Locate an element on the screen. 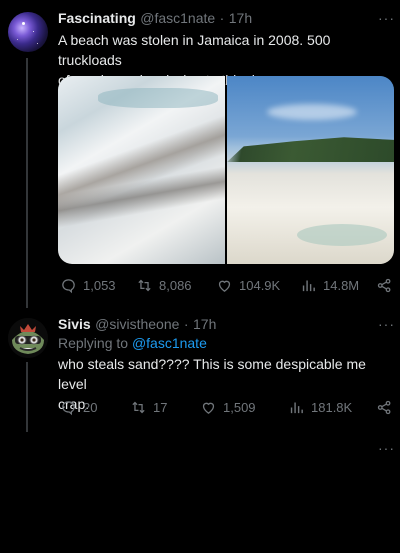  reply-header: Sivis @sivistheone · 17h is located at coordinates (137, 325).